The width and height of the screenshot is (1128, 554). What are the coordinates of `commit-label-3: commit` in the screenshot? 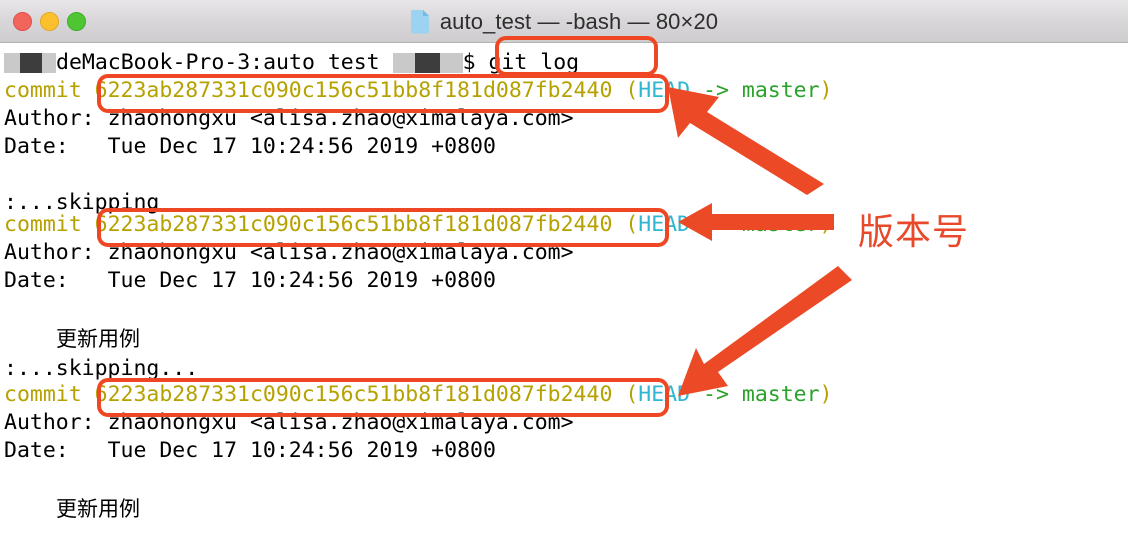 It's located at (43, 394).